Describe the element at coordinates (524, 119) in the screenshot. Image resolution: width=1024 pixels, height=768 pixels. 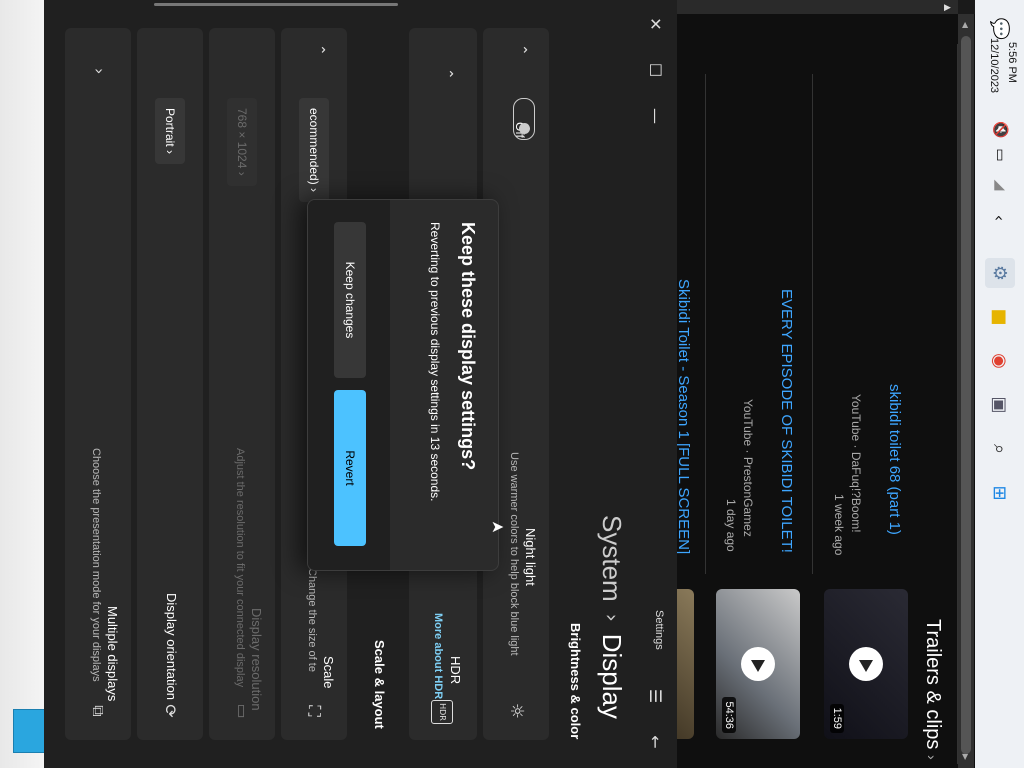
I see `night-light-toggle` at that location.